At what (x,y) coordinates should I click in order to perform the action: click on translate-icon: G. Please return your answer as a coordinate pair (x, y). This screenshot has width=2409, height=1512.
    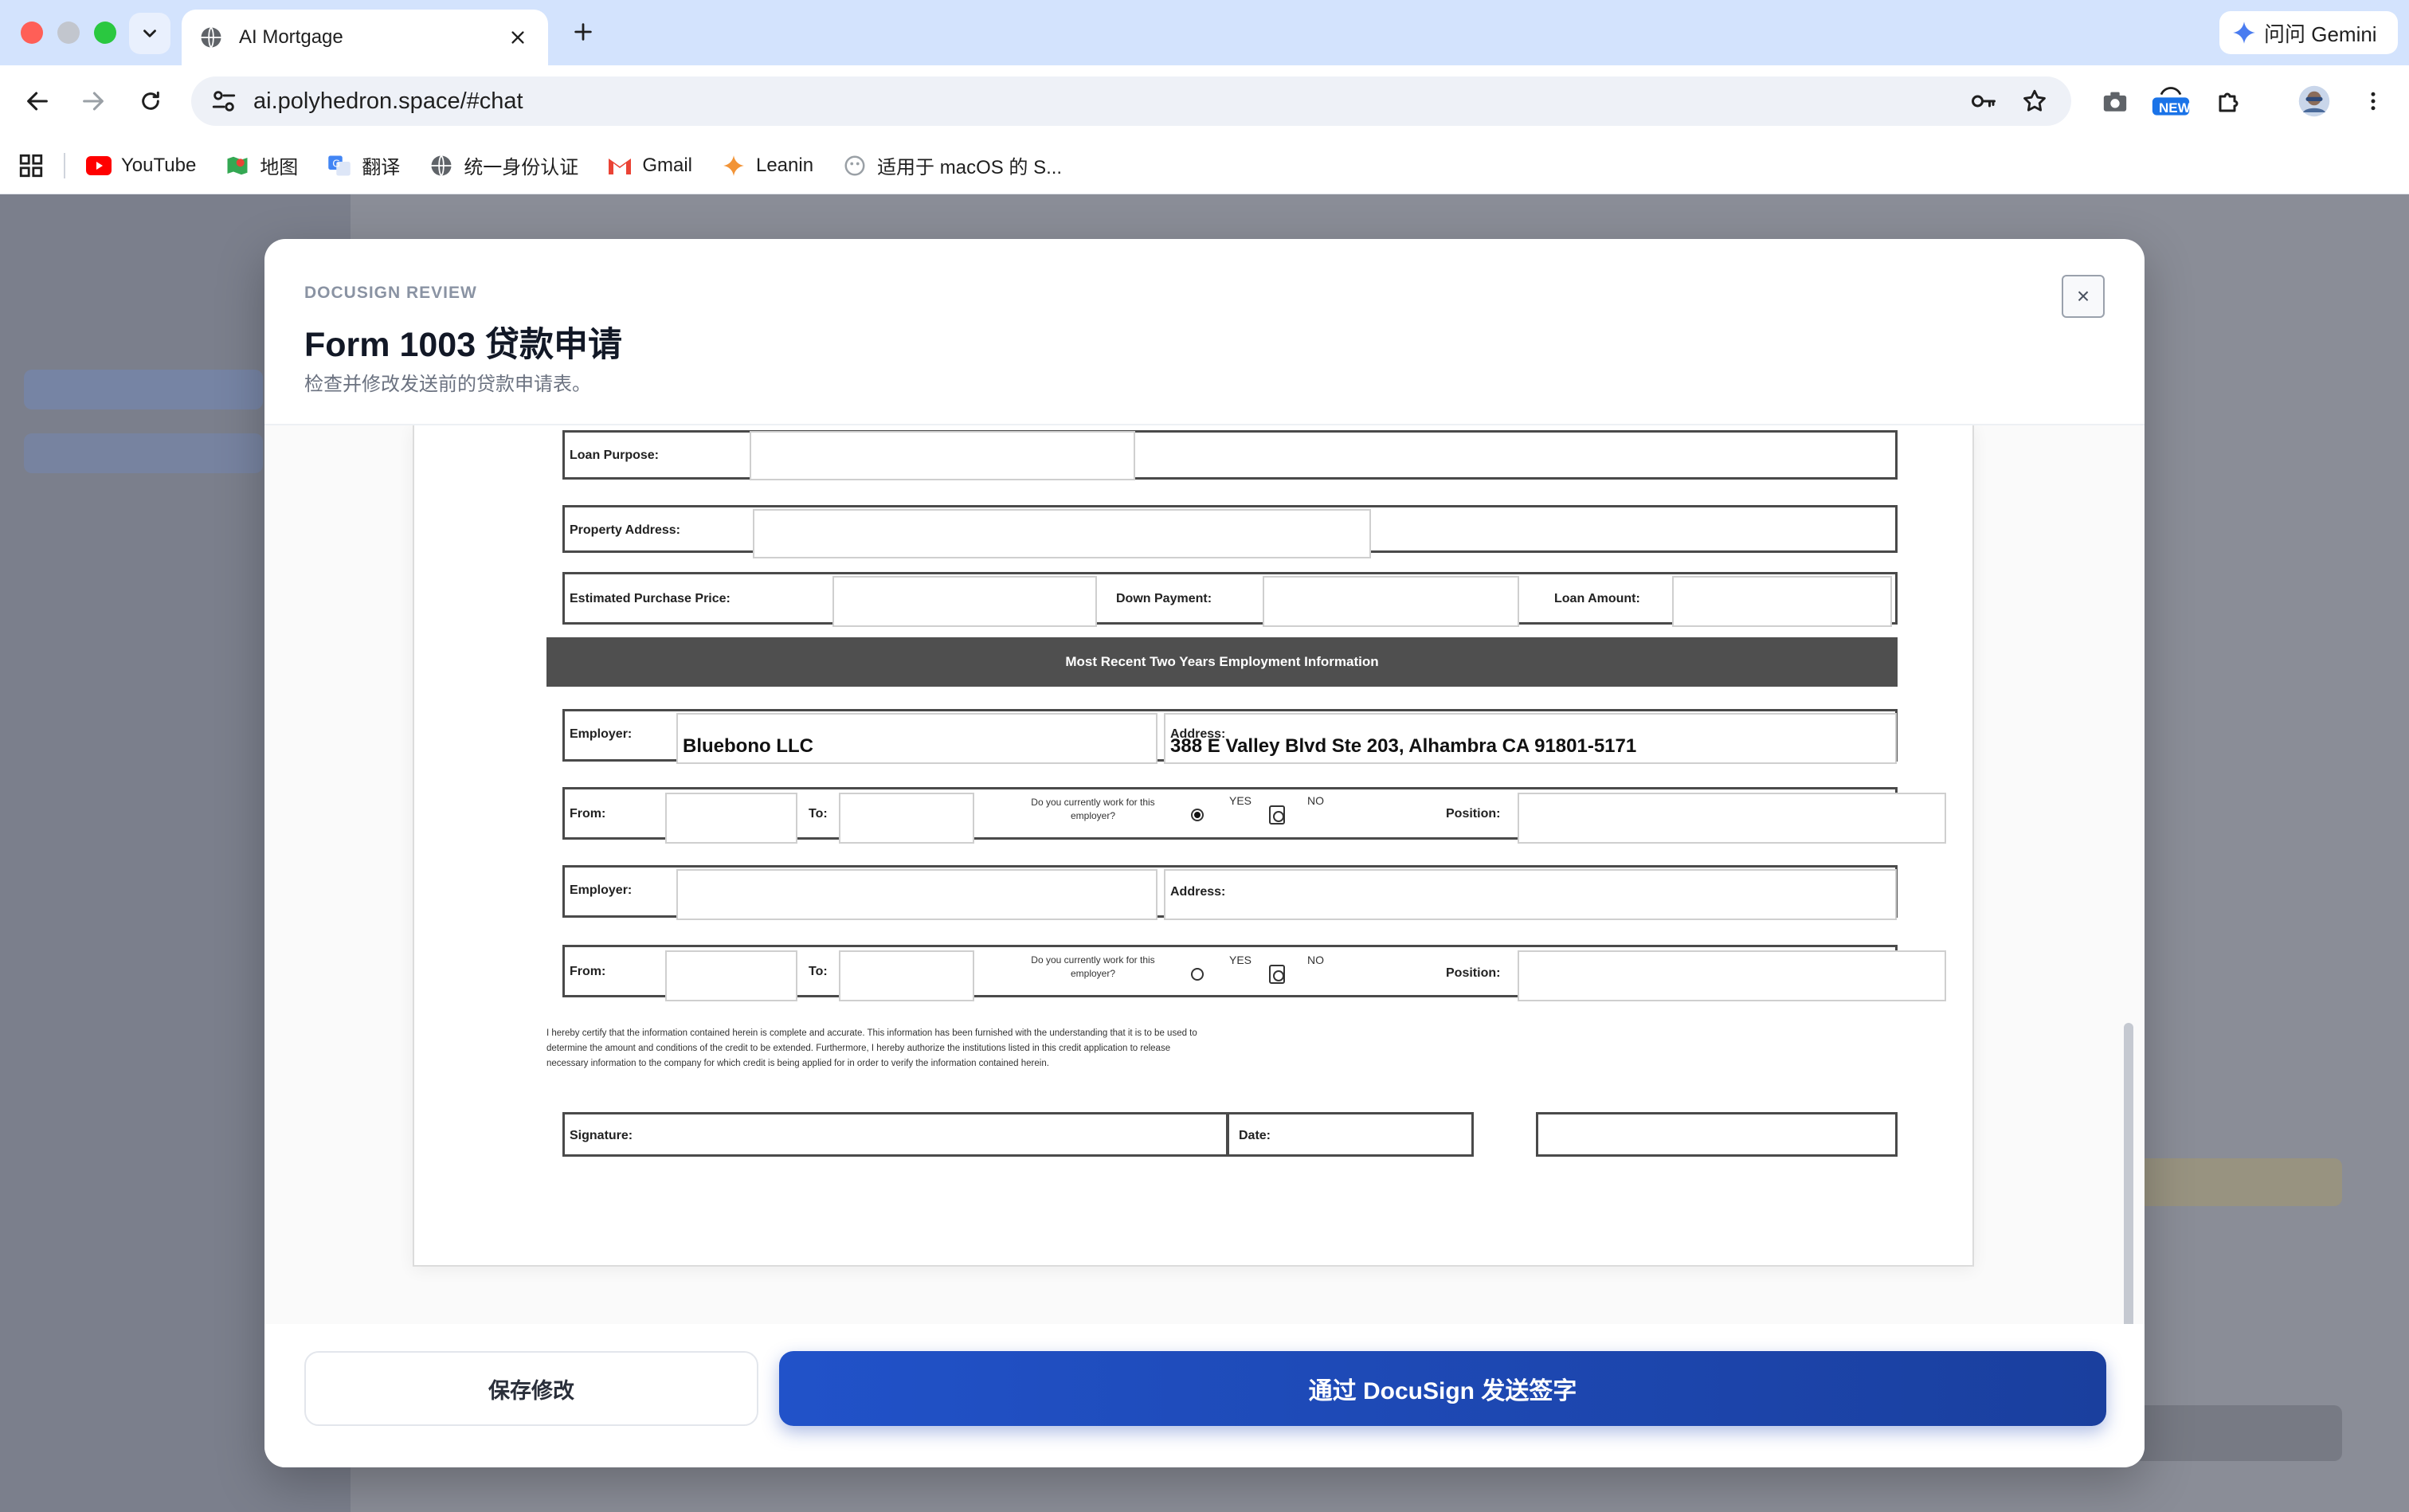
    Looking at the image, I should click on (339, 166).